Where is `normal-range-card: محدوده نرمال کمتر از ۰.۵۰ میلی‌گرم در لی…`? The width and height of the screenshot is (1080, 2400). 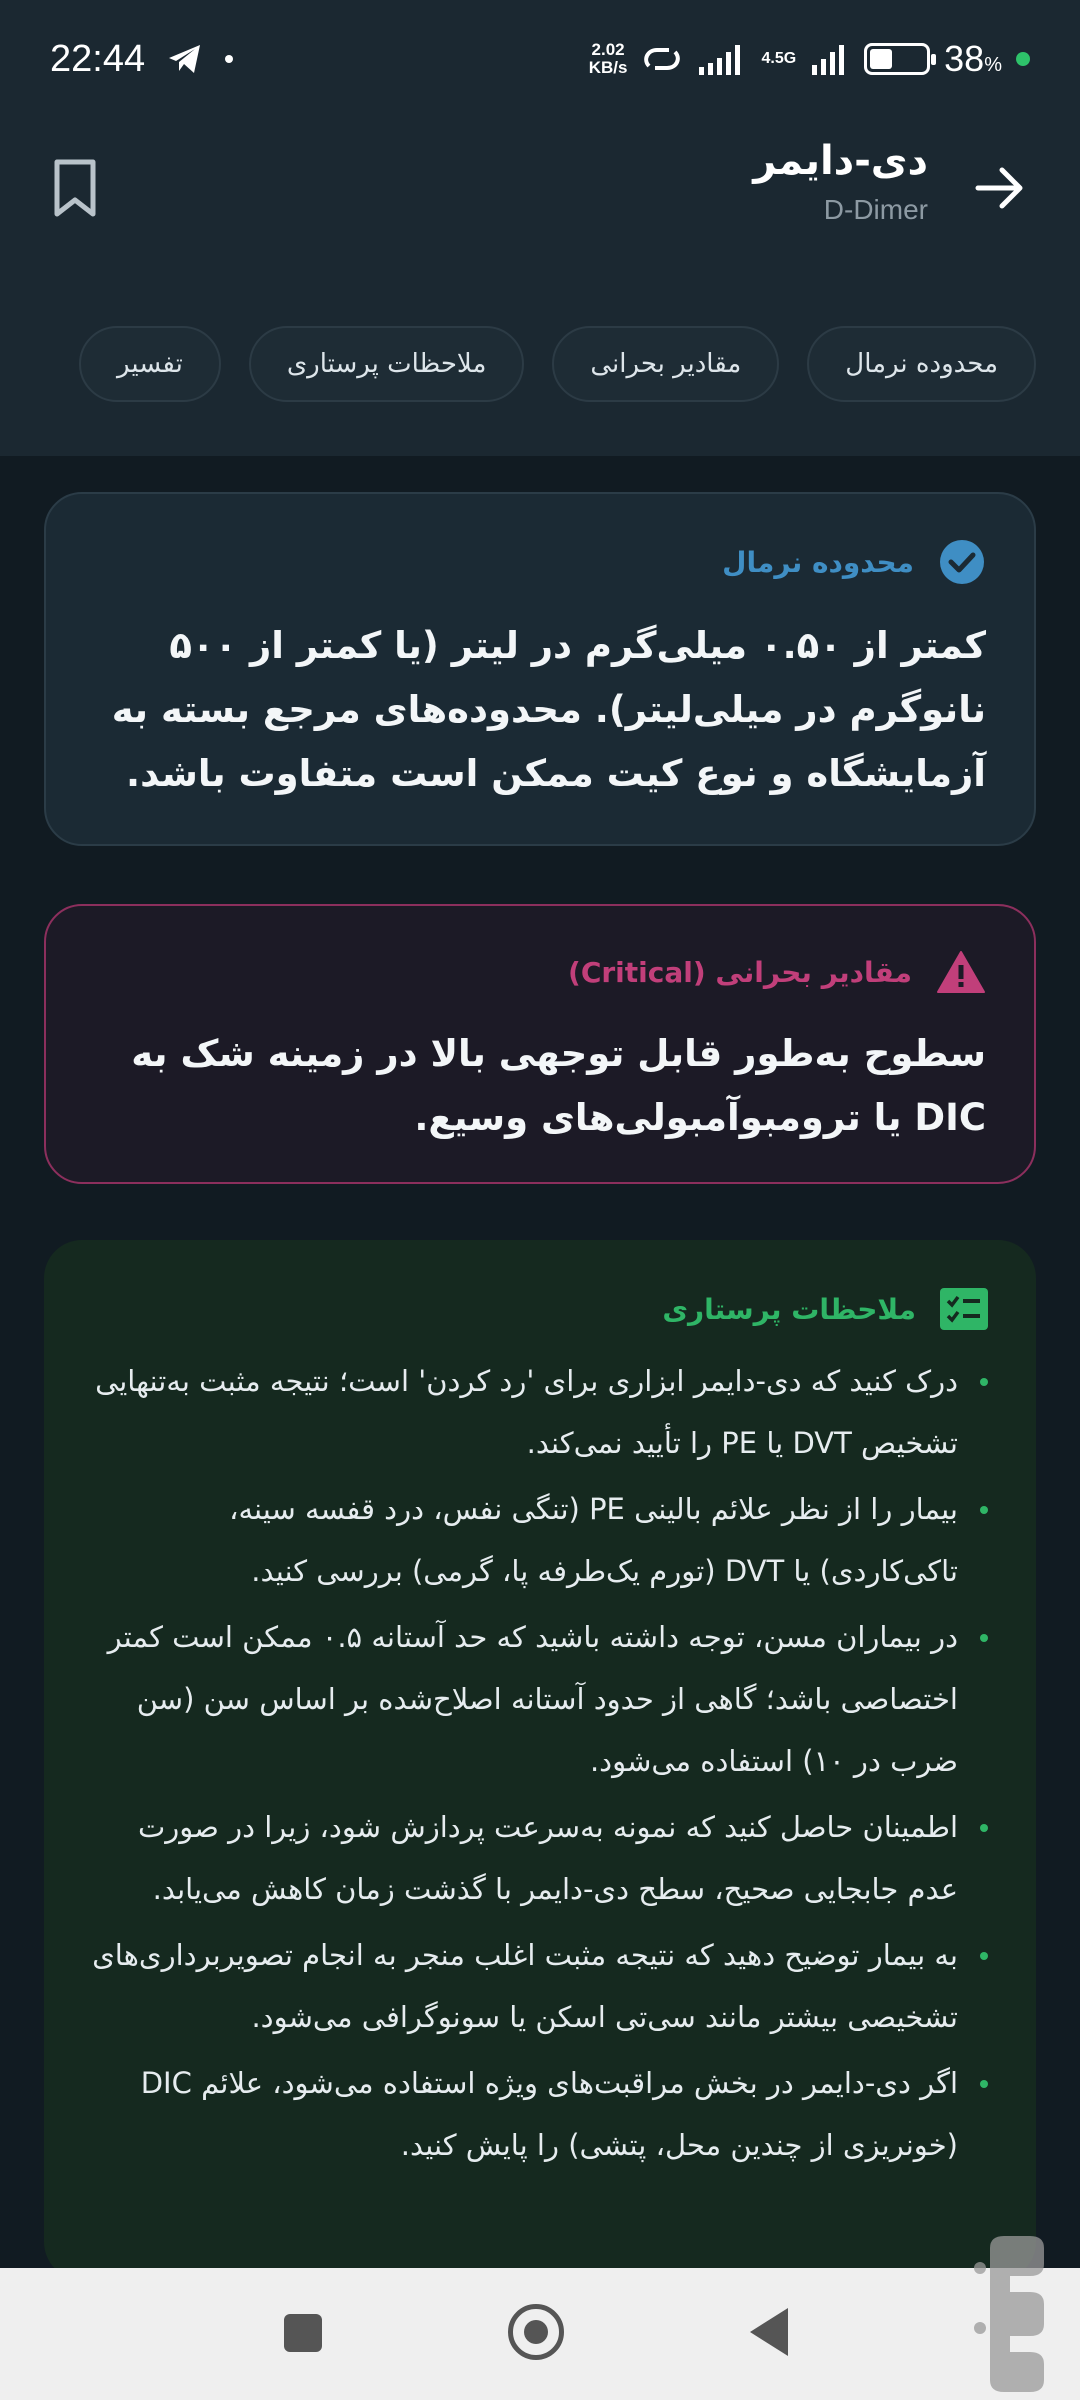
normal-range-card: محدوده نرمال کمتر از ۰.۵۰ میلی‌گرم در لی… is located at coordinates (540, 669).